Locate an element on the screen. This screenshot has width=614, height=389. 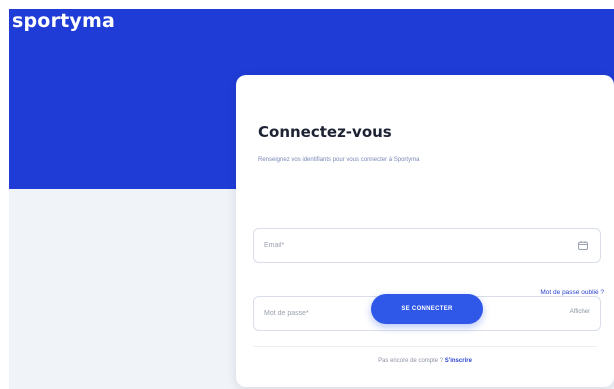
signup-prompt: Pas encore de compte ? is located at coordinates (411, 361).